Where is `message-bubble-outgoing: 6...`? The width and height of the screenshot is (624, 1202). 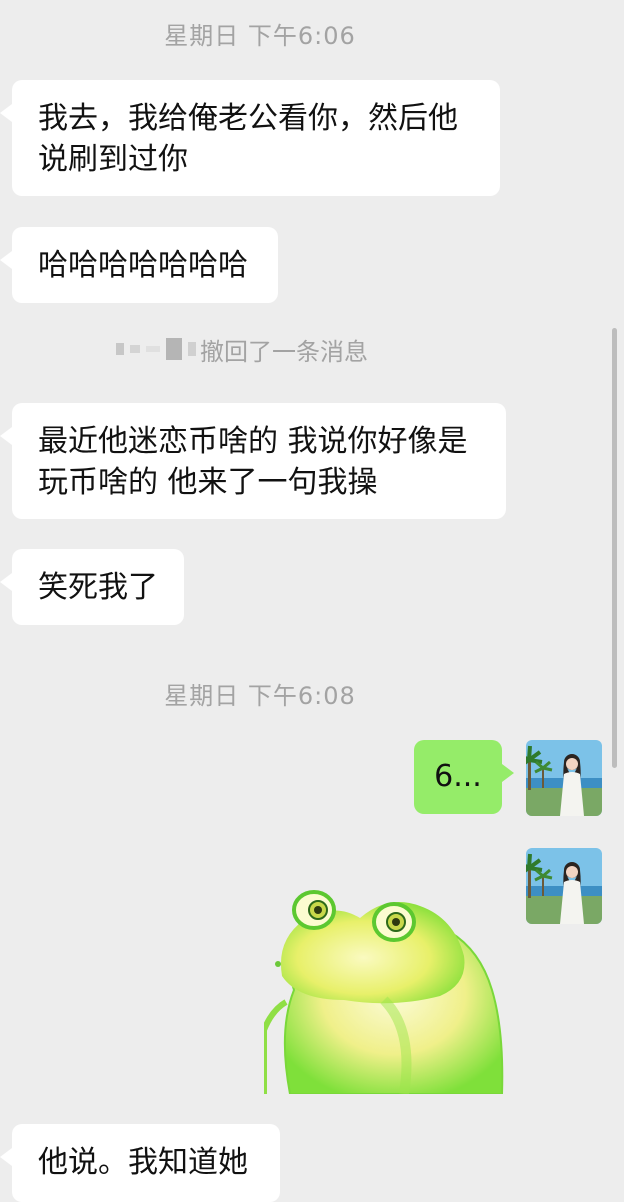
message-bubble-outgoing: 6... is located at coordinates (464, 777).